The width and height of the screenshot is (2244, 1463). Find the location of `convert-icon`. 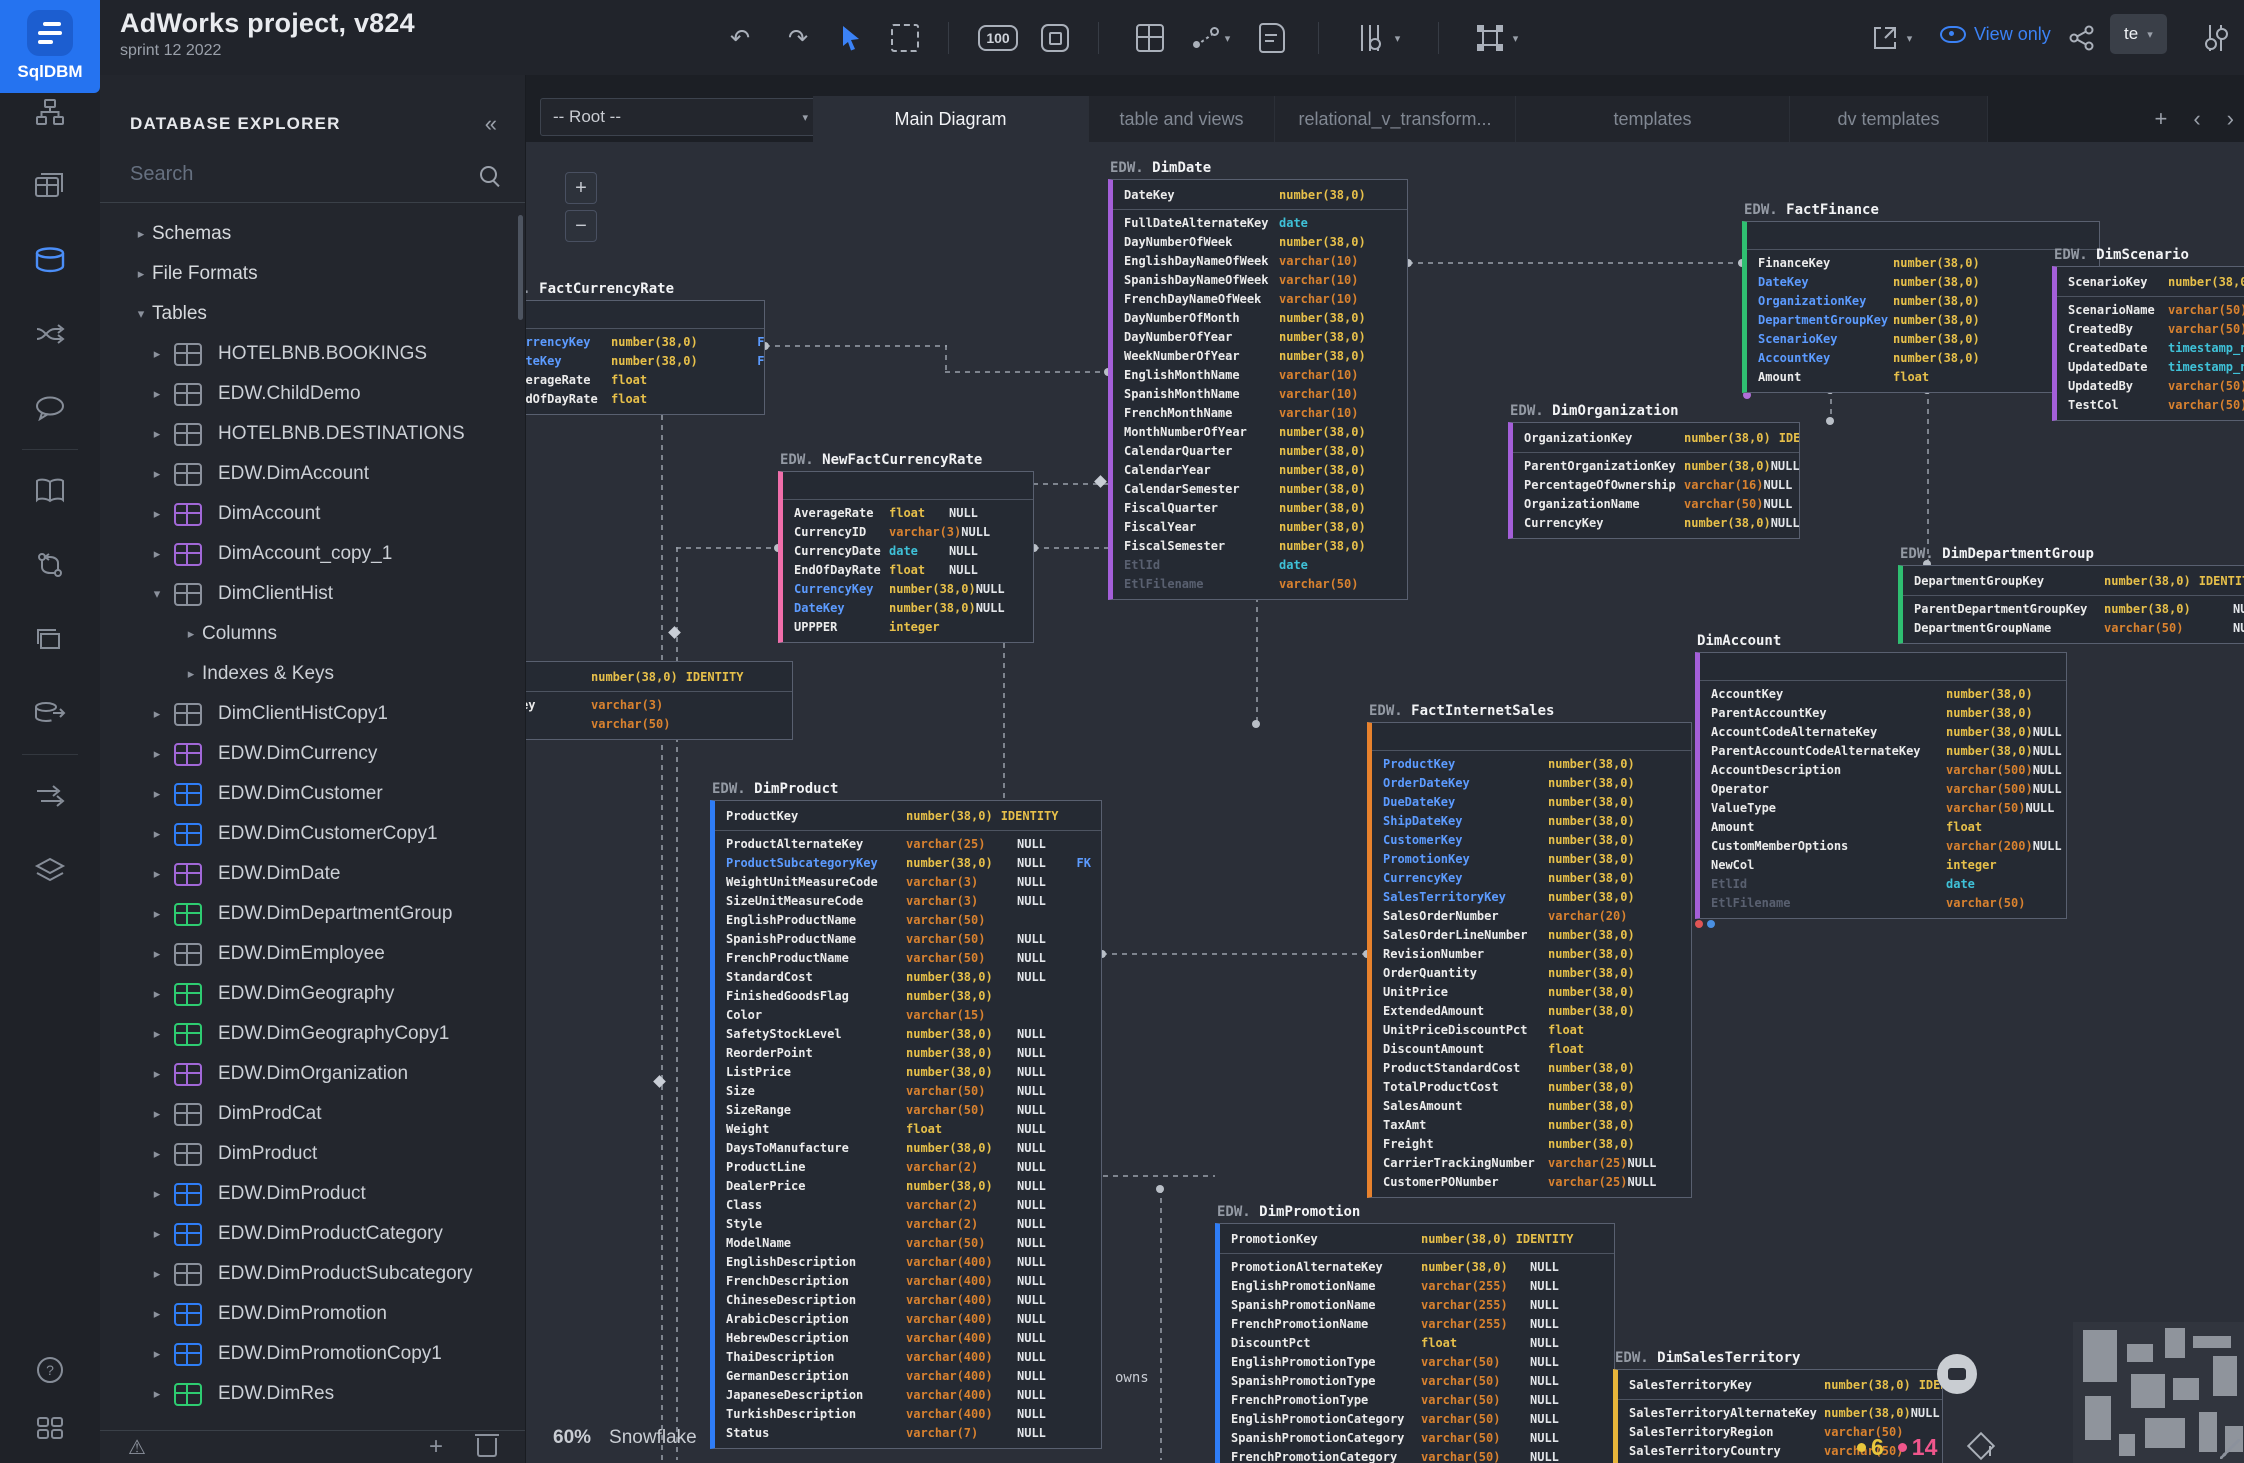

convert-icon is located at coordinates (50, 334).